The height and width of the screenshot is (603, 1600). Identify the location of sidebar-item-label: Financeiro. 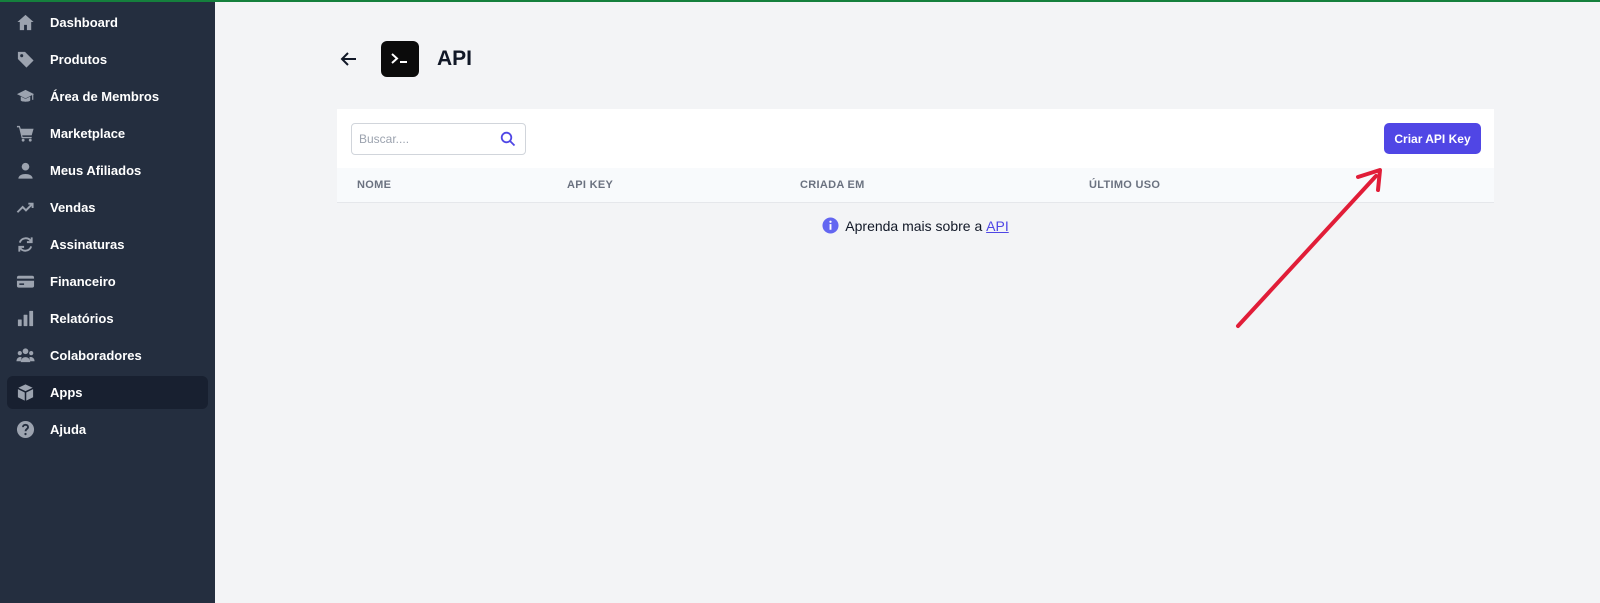
(83, 281).